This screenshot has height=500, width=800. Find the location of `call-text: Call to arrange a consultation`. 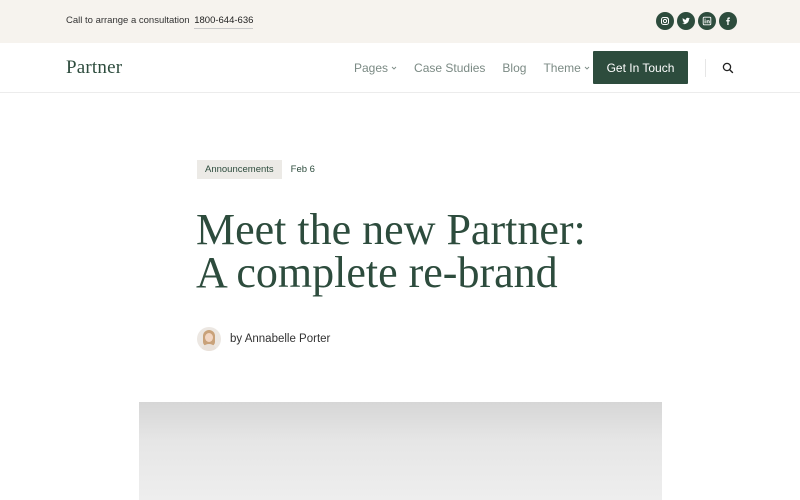

call-text: Call to arrange a consultation is located at coordinates (128, 20).